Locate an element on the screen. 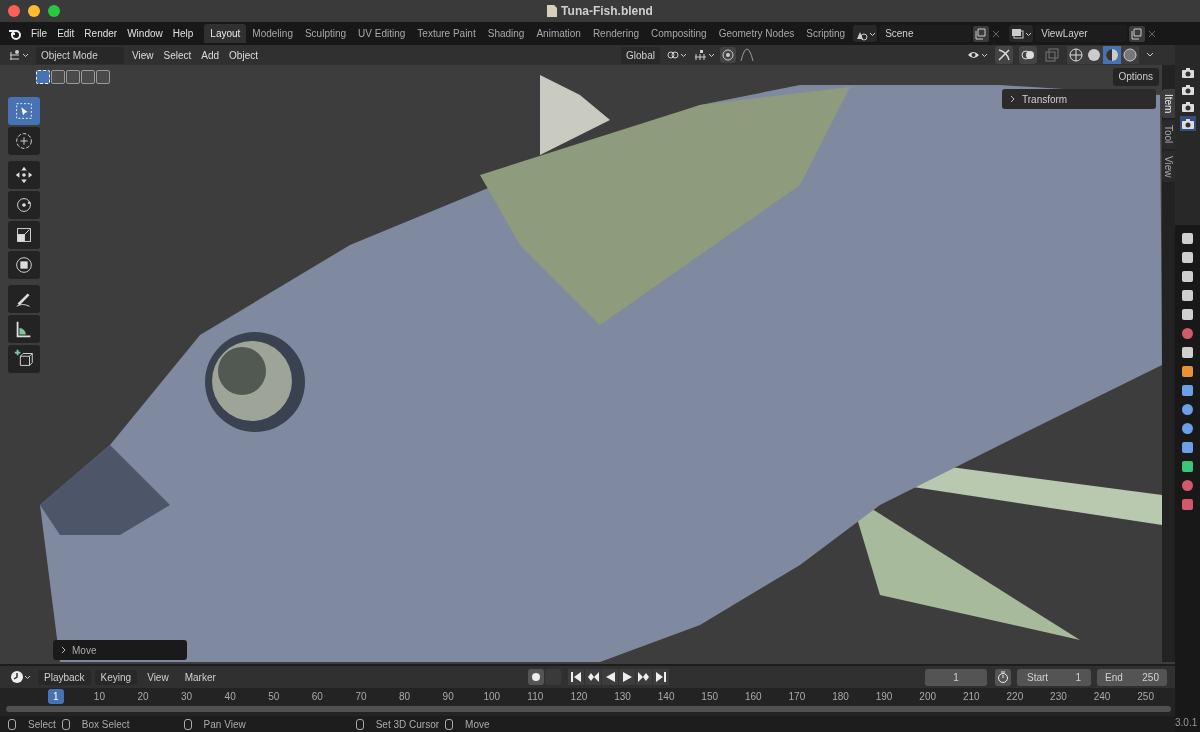  frame-number: 190 is located at coordinates (884, 696).